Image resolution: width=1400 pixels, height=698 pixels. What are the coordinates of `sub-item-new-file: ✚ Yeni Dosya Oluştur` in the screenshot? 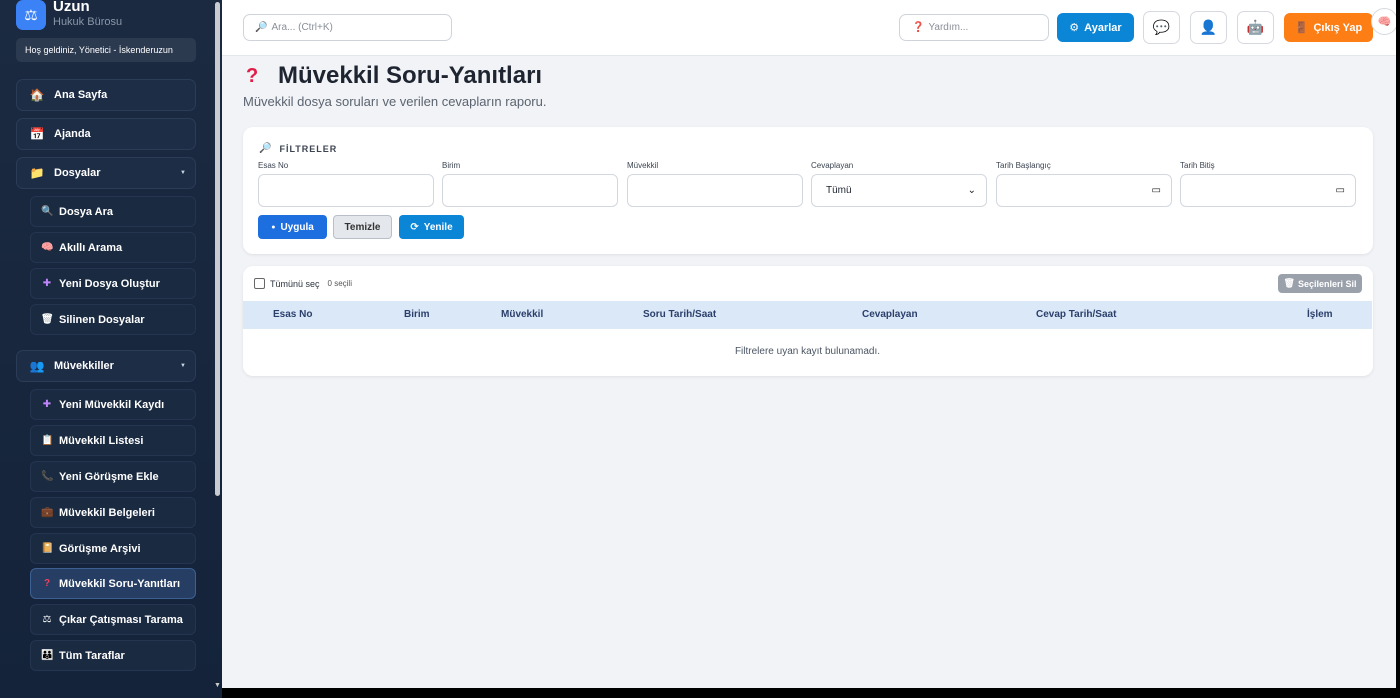 It's located at (113, 283).